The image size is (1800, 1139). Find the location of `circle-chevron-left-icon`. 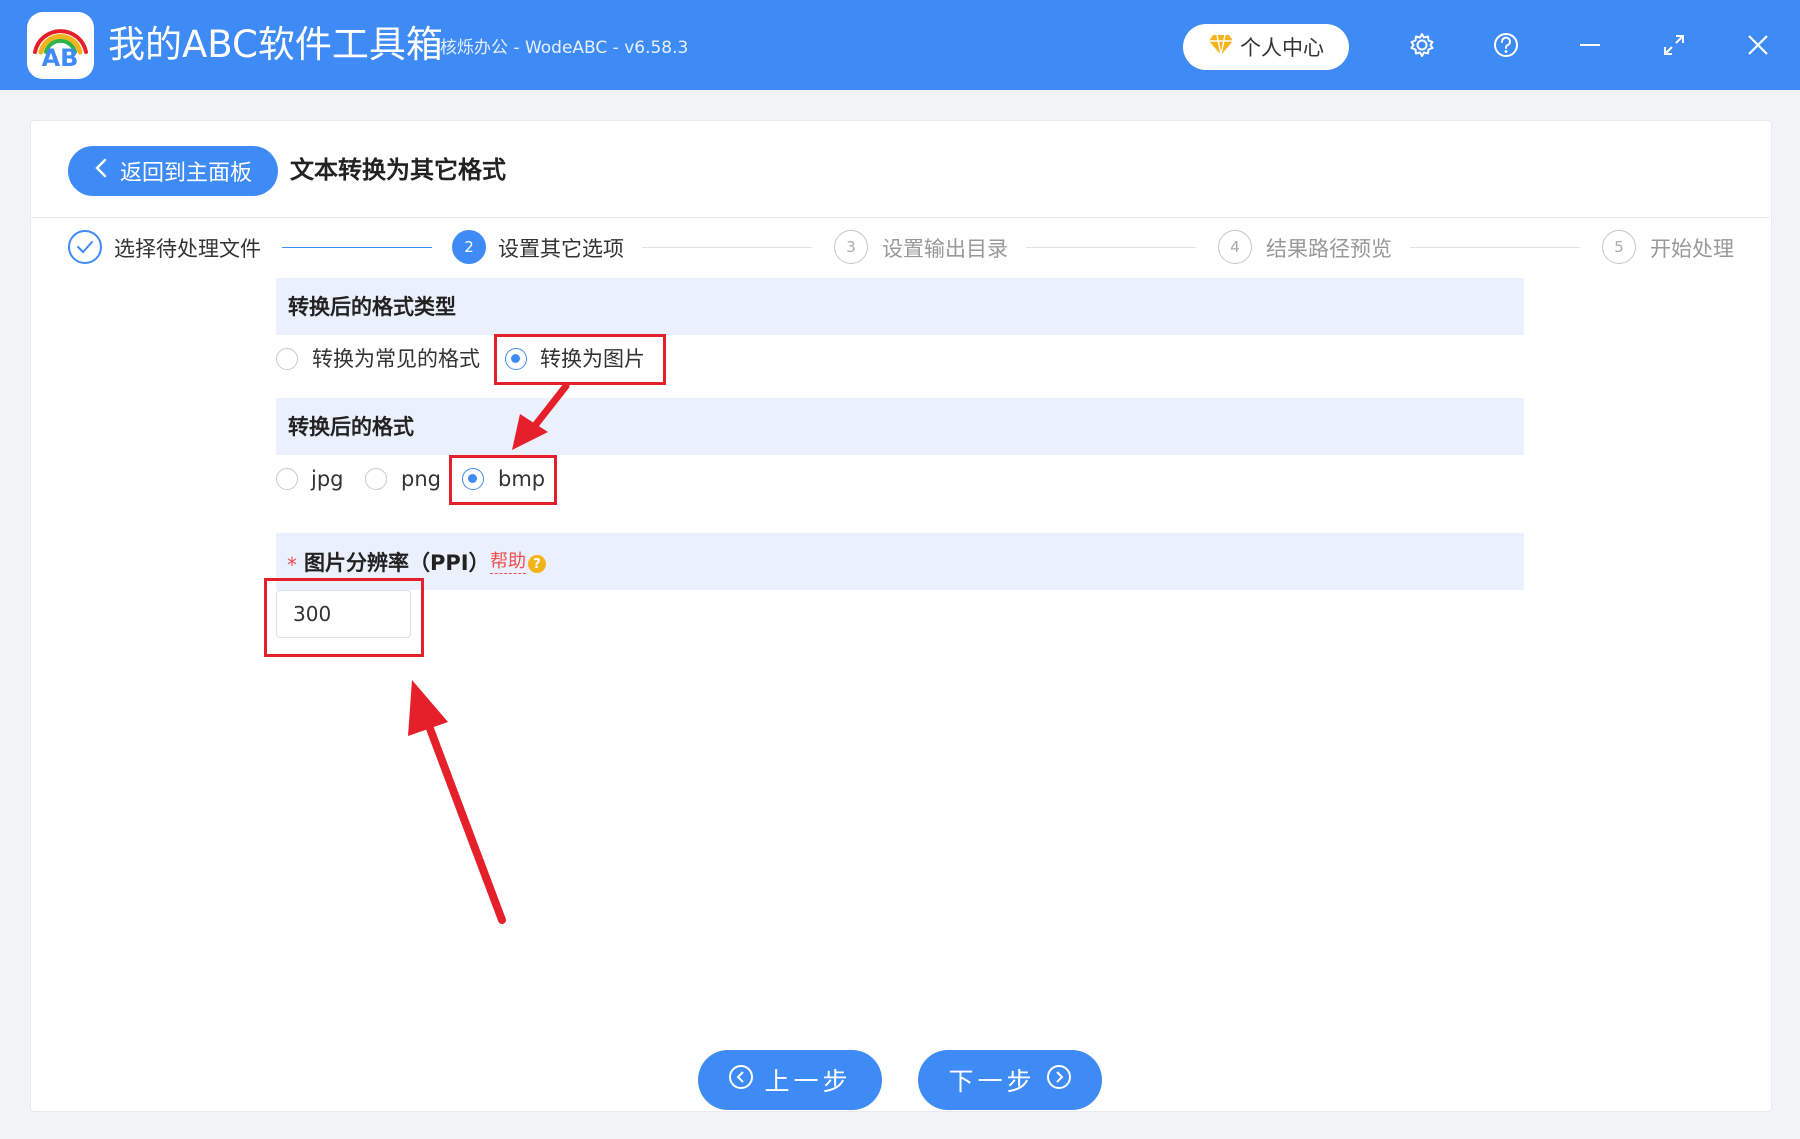

circle-chevron-left-icon is located at coordinates (741, 1080).